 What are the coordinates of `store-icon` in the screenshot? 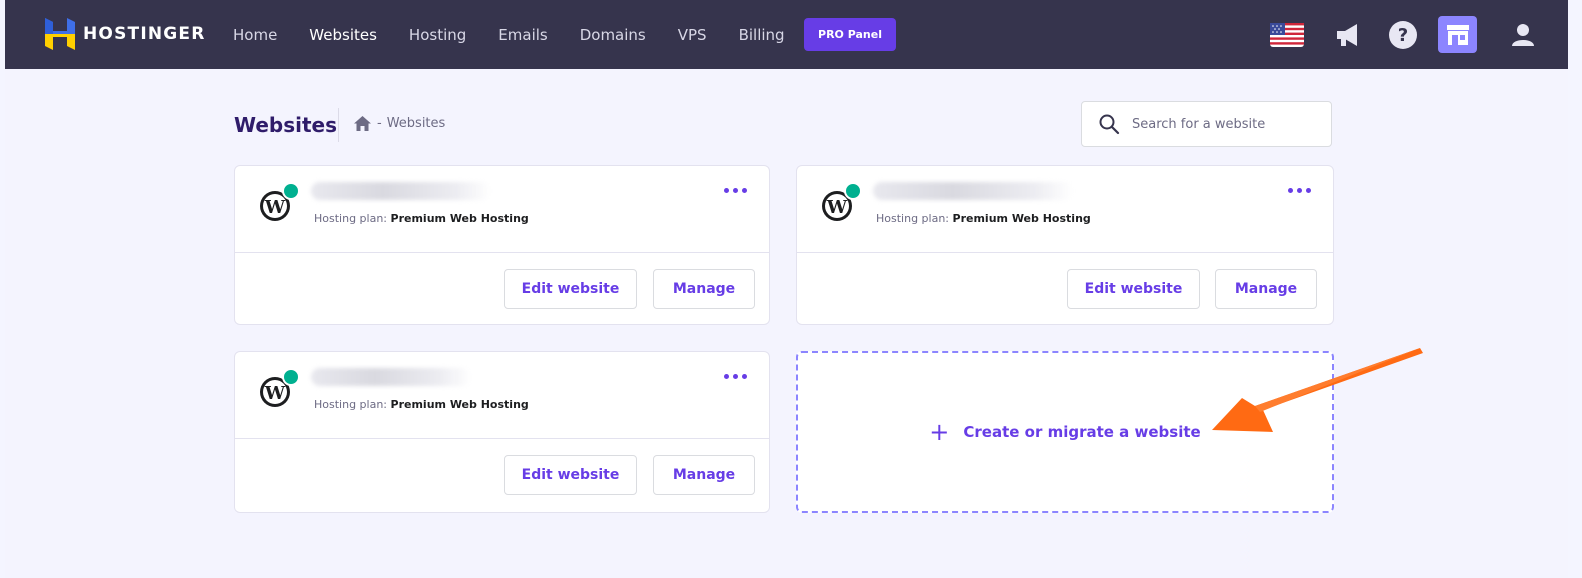 It's located at (1457, 34).